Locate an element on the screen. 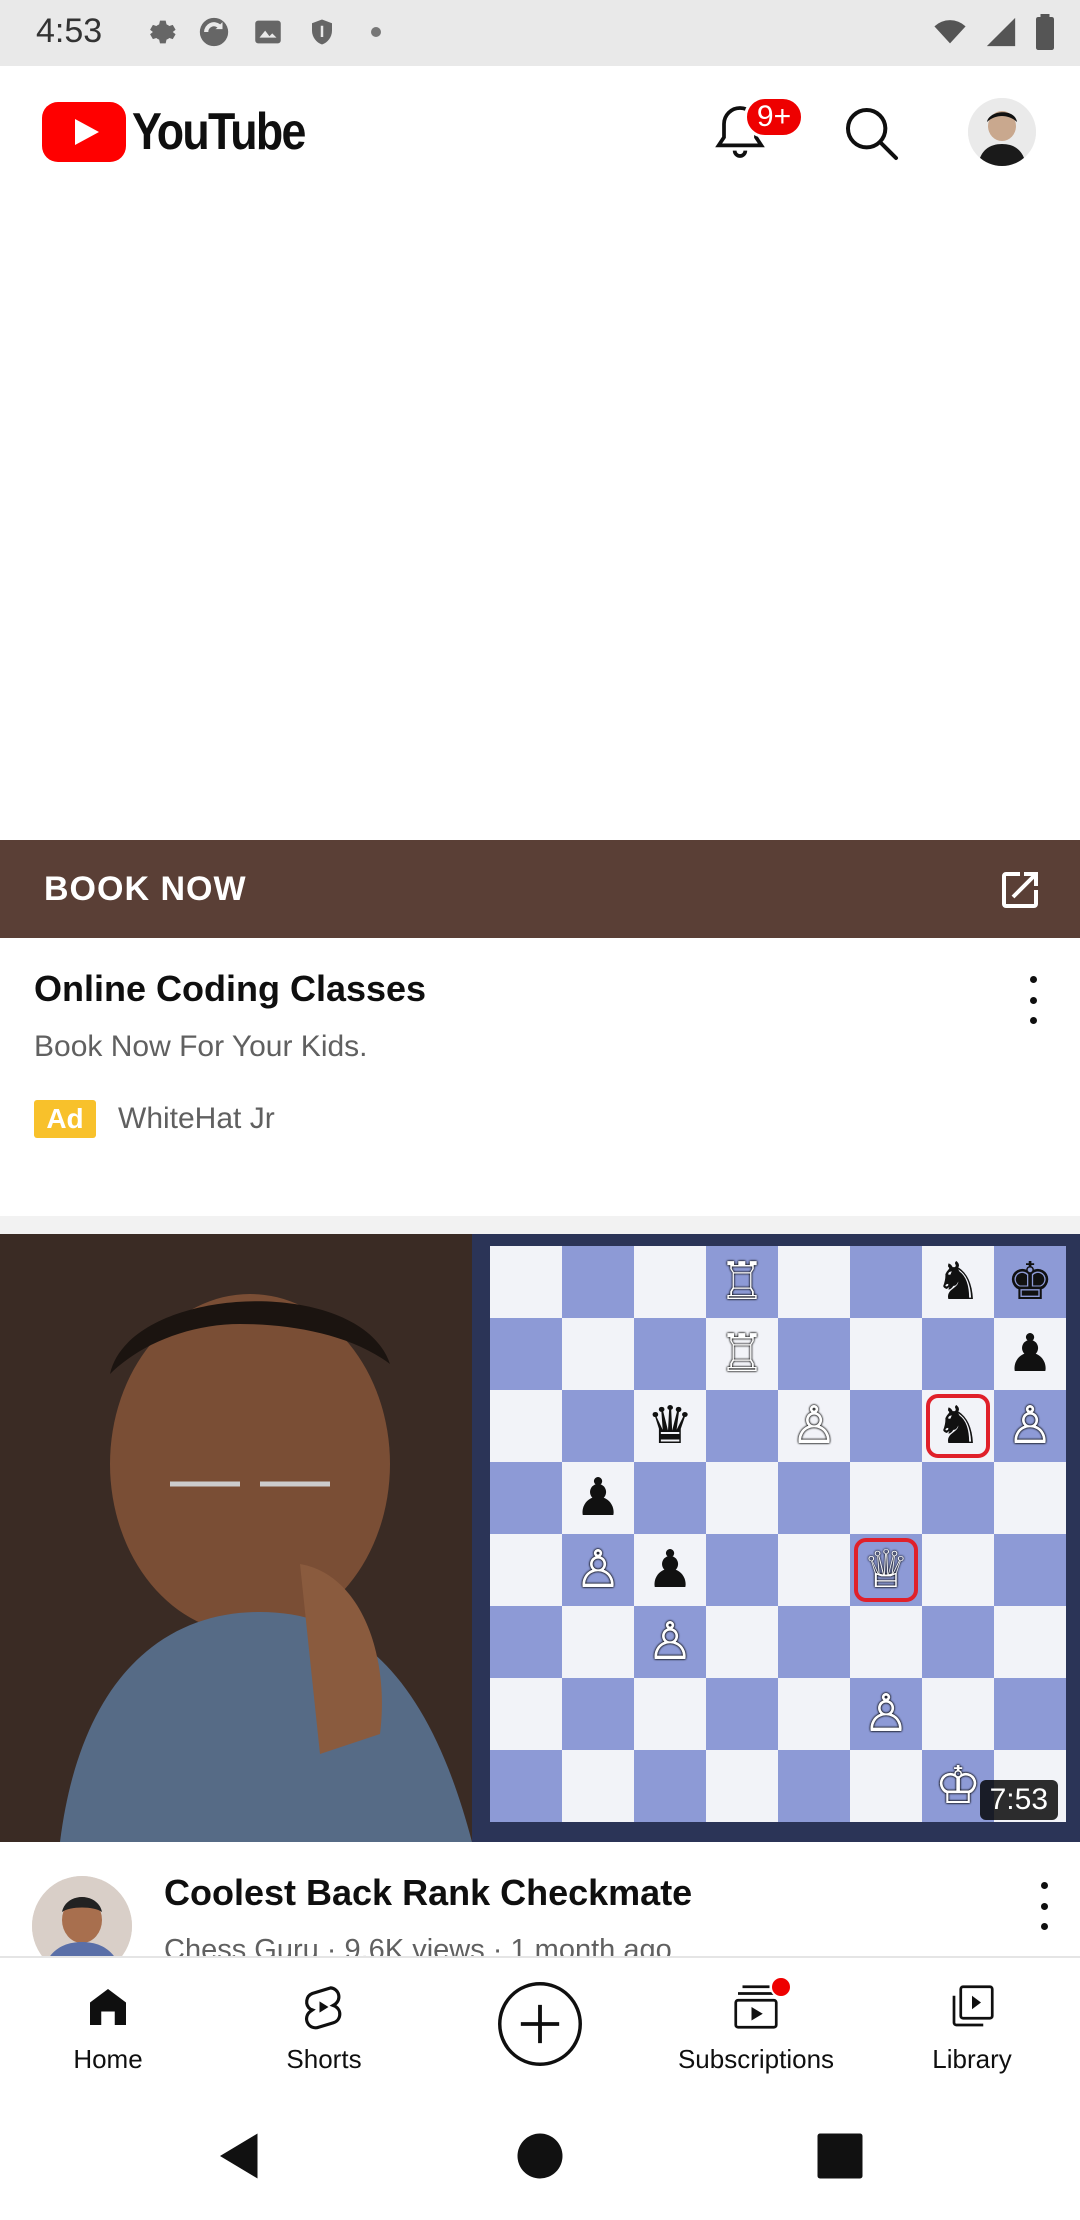 The width and height of the screenshot is (1080, 2220). ad-cta-bar: BOOK NOW is located at coordinates (540, 889).